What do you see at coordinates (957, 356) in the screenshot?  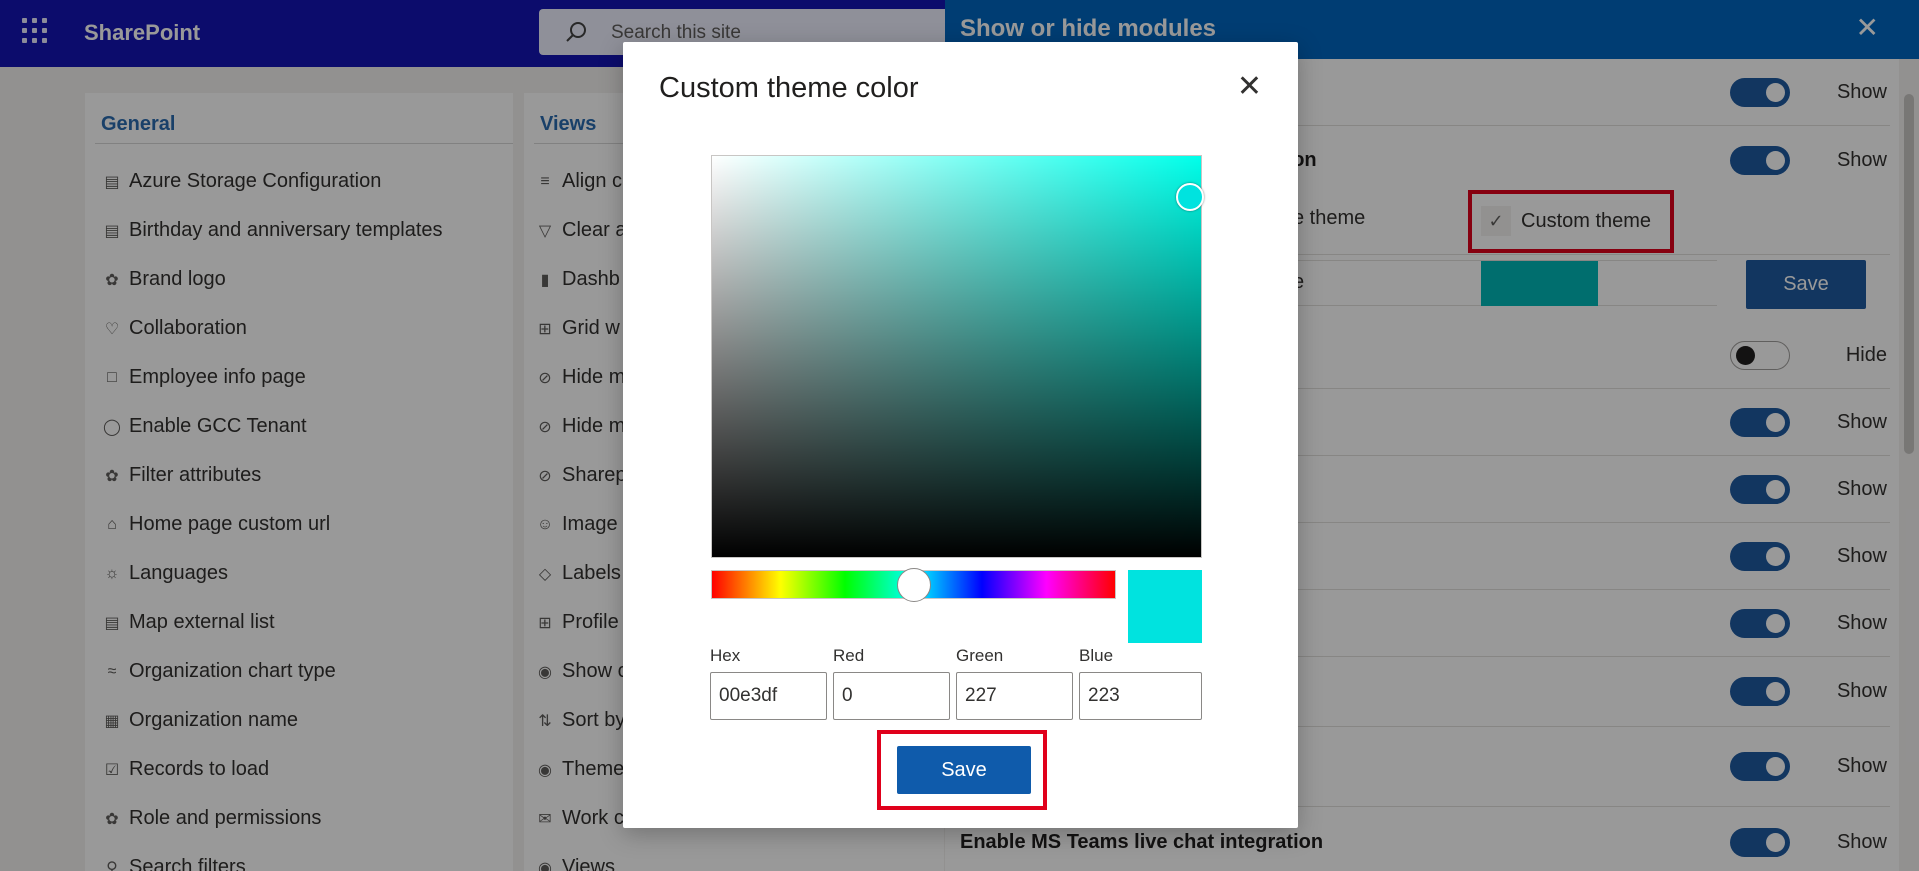 I see `saturation-value-picker` at bounding box center [957, 356].